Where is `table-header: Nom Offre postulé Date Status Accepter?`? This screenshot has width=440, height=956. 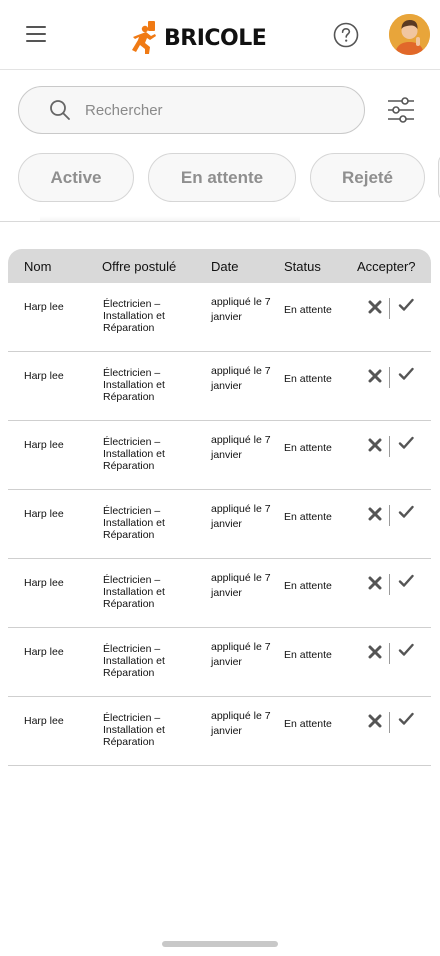 table-header: Nom Offre postulé Date Status Accepter? is located at coordinates (219, 266).